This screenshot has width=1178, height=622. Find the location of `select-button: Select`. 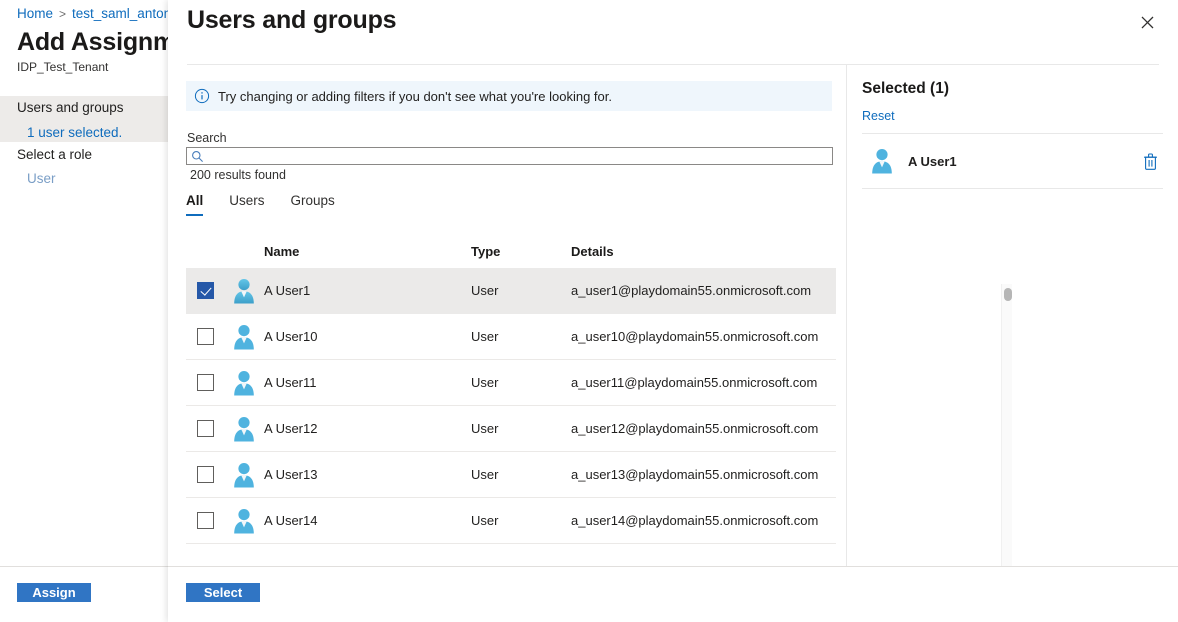

select-button: Select is located at coordinates (223, 592).